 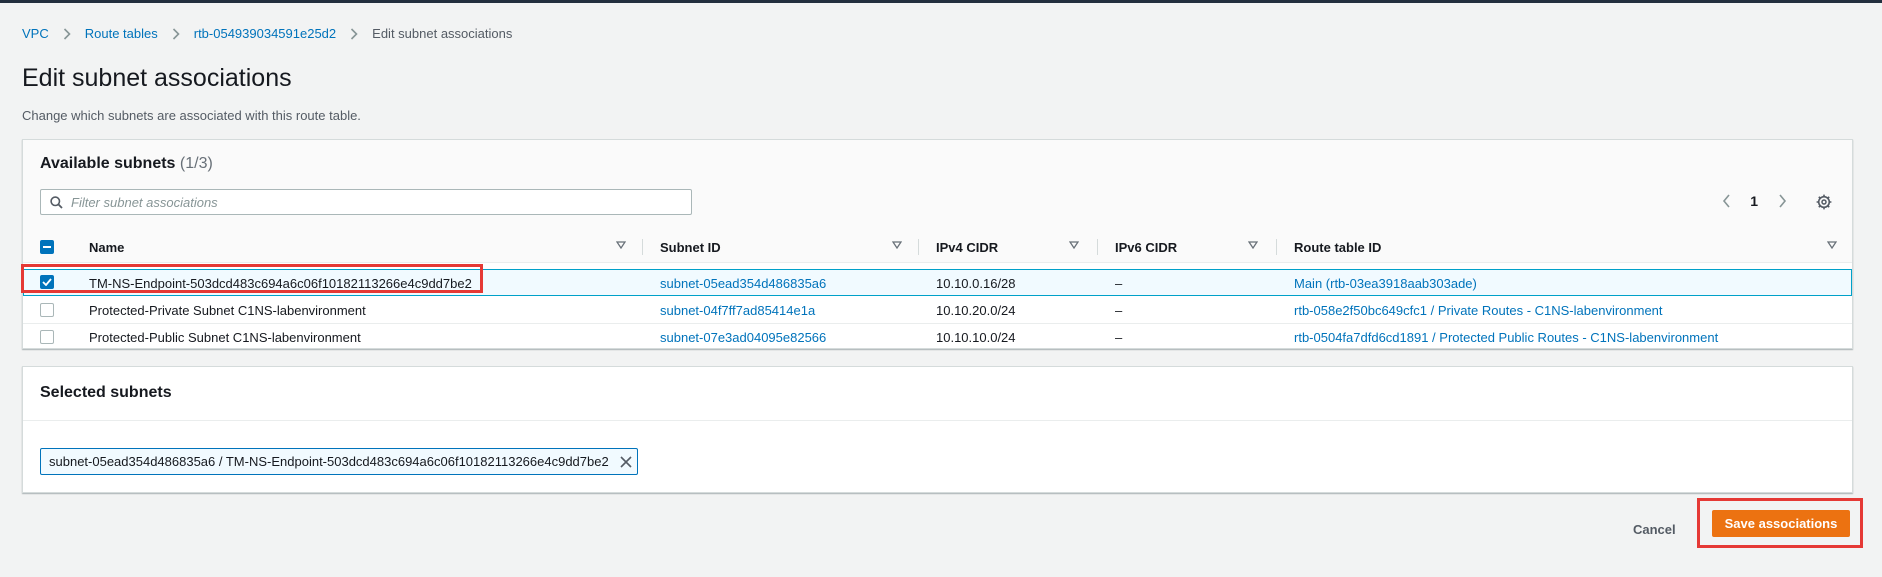 What do you see at coordinates (196, 163) in the screenshot?
I see `available-subnets-count: (1/3)` at bounding box center [196, 163].